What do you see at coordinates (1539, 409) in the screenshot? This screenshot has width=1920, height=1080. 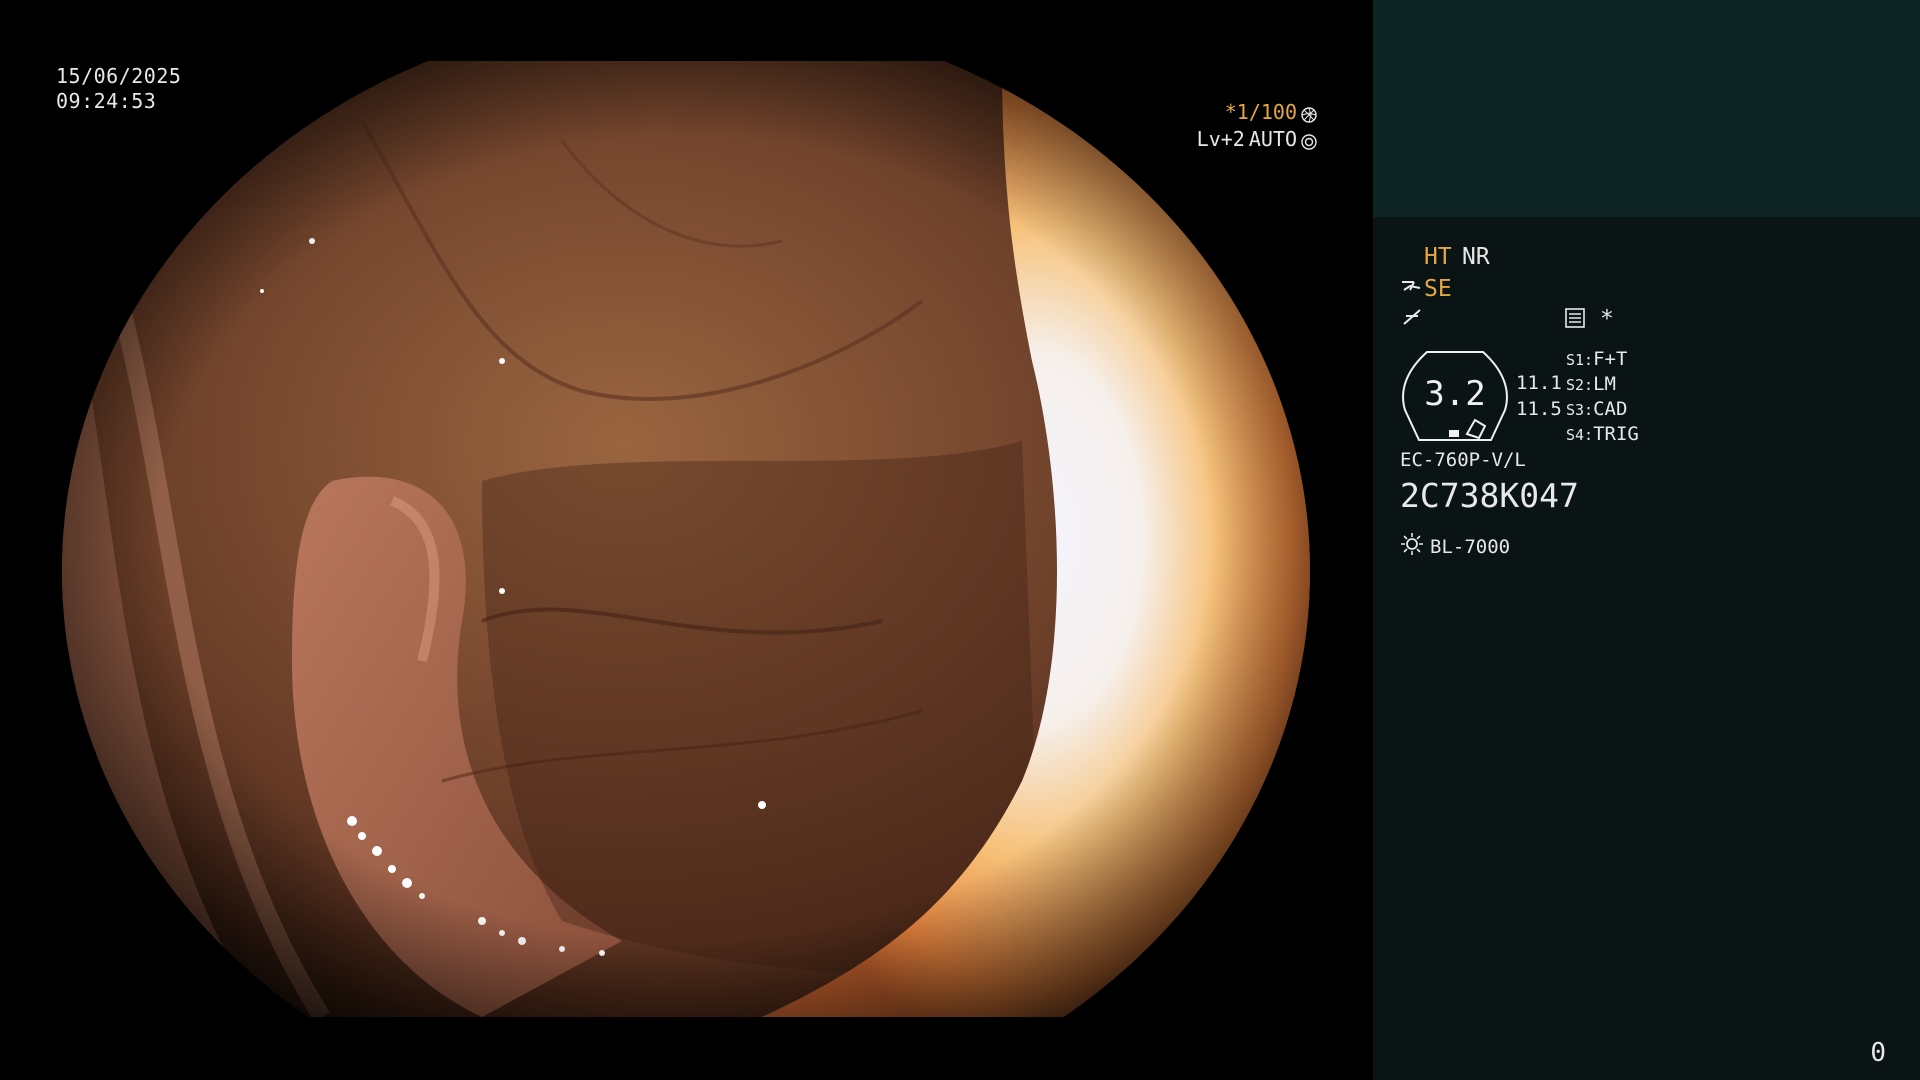 I see `value-lower: 11.5` at bounding box center [1539, 409].